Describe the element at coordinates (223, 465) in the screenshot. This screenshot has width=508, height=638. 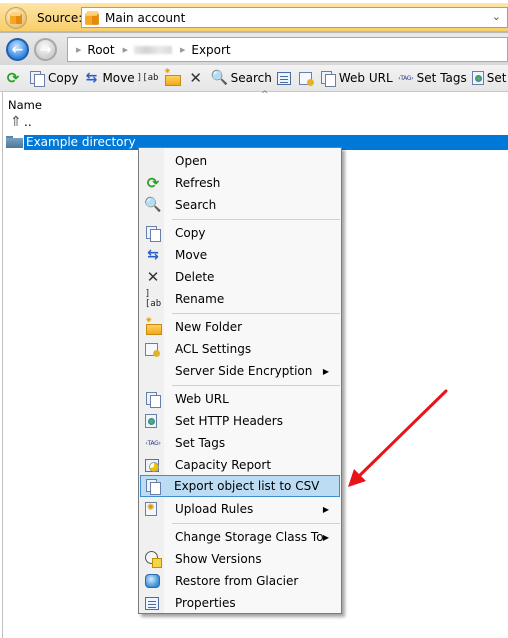
I see `menu-item-label: Capacity Report` at that location.